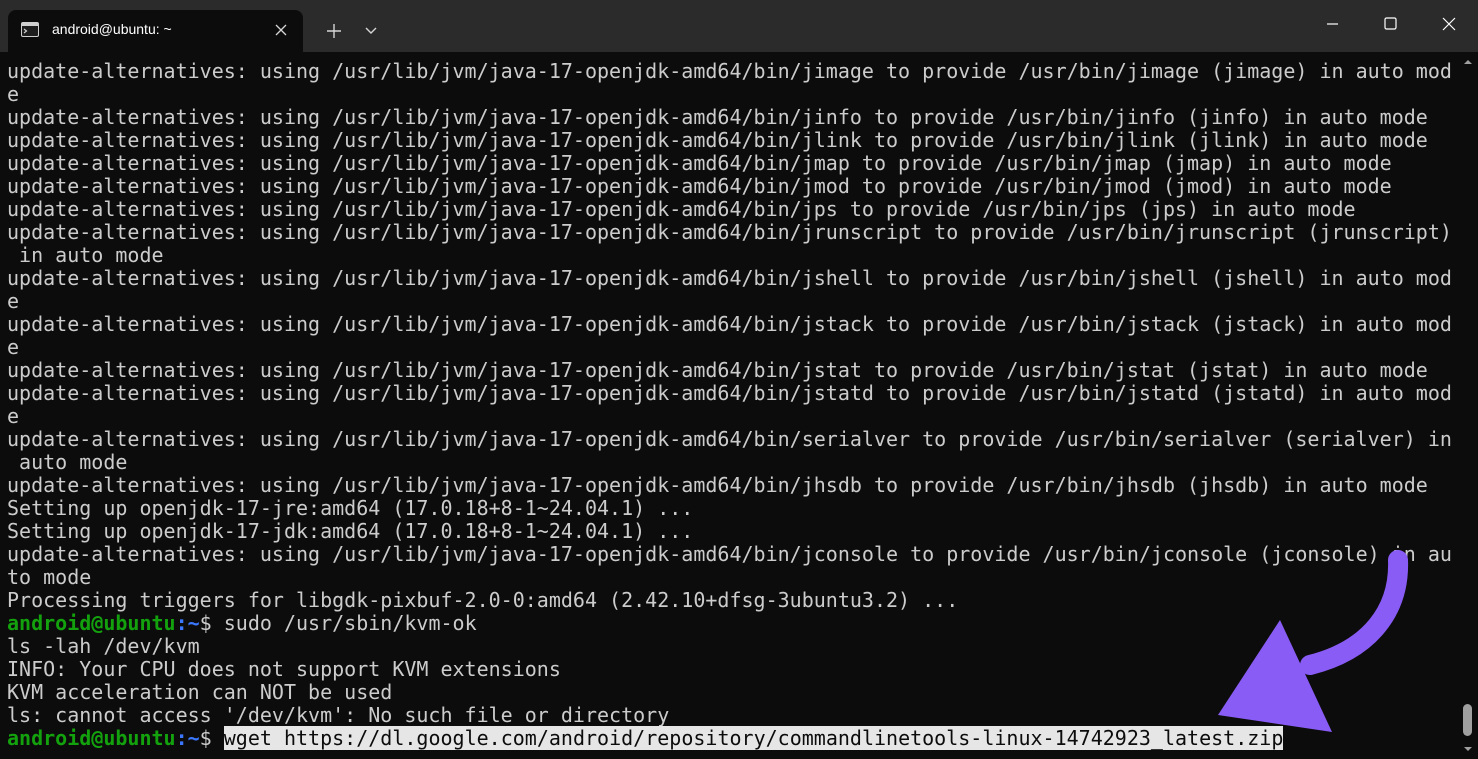 This screenshot has width=1478, height=759. Describe the element at coordinates (334, 31) in the screenshot. I see `plus-icon` at that location.